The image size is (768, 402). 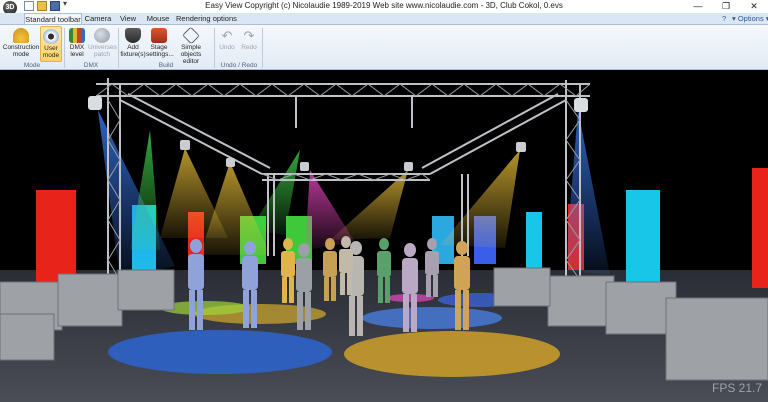 I want to click on universes-patch-button: Universes patch, so click(x=102, y=44).